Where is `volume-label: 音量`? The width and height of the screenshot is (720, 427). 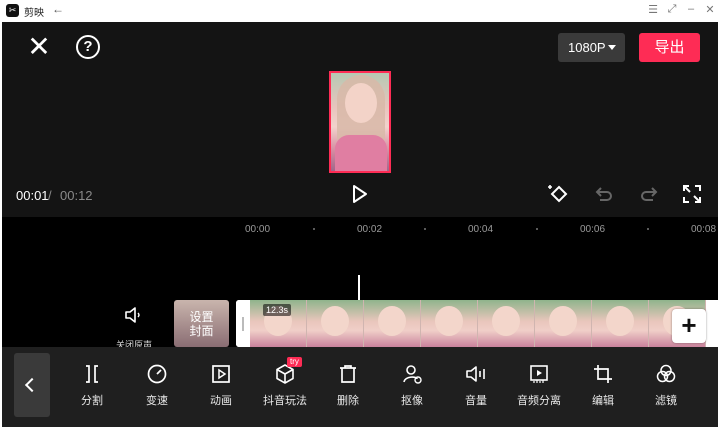
volume-label: 音量 is located at coordinates (476, 401).